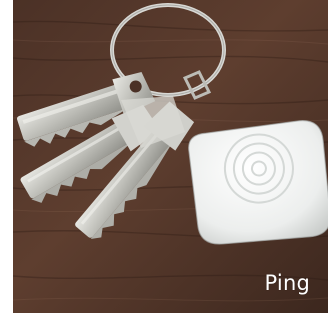 The height and width of the screenshot is (313, 328). What do you see at coordinates (287, 283) in the screenshot?
I see `photo-caption: Ping` at bounding box center [287, 283].